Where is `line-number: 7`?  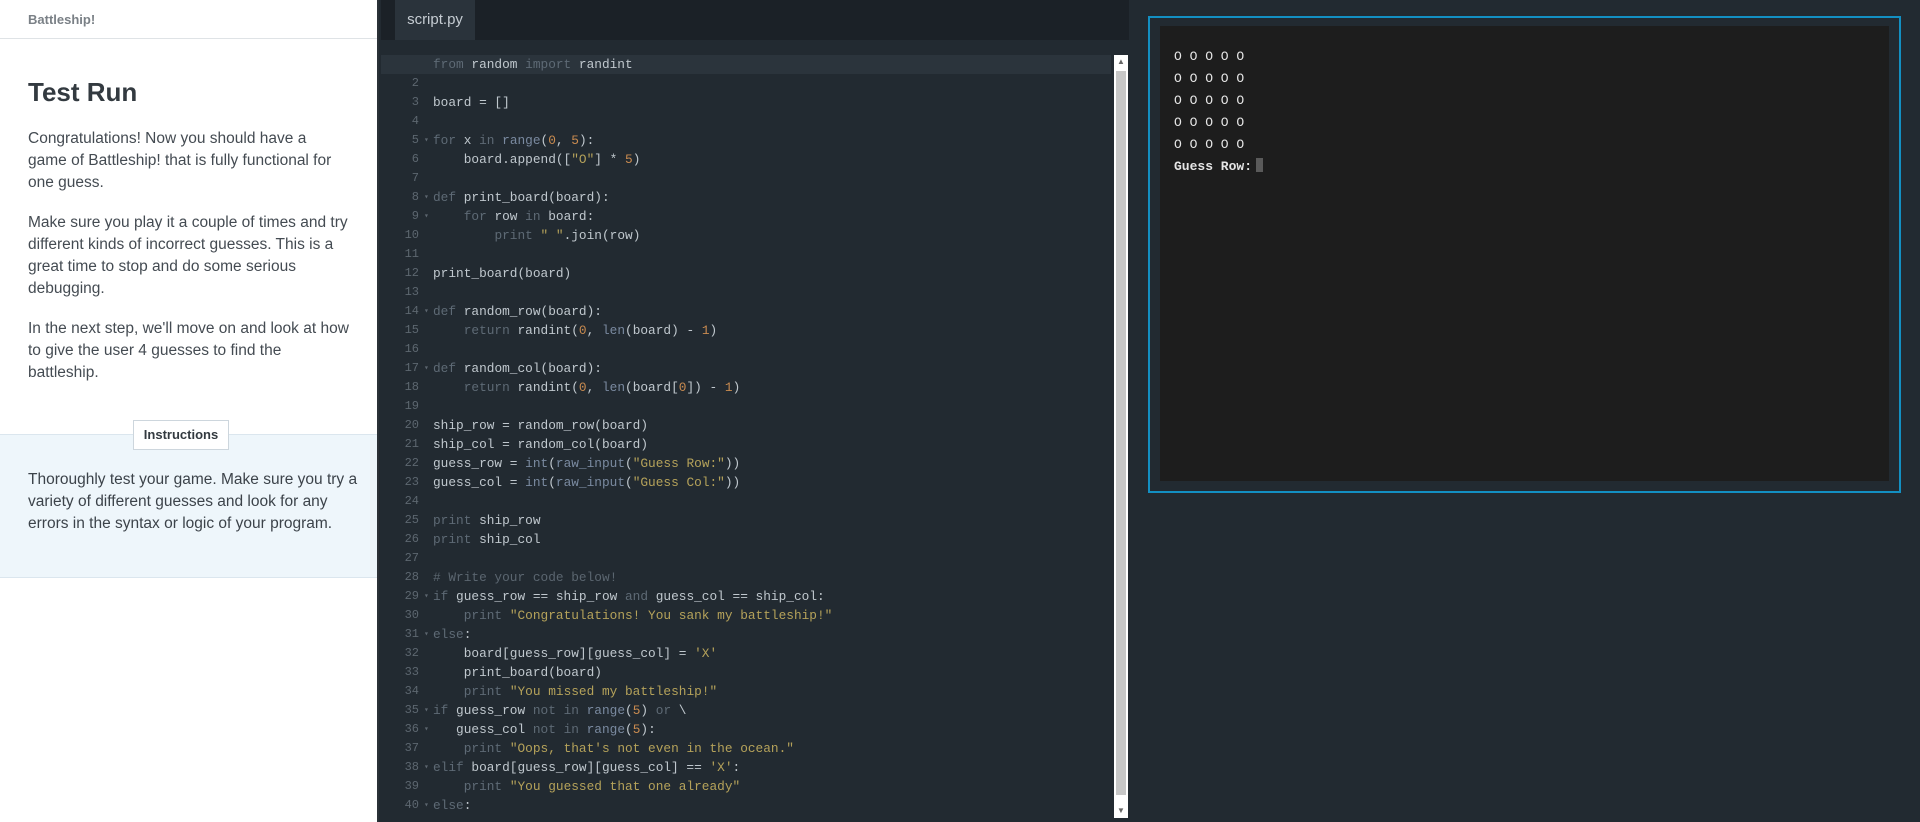
line-number: 7 is located at coordinates (415, 178).